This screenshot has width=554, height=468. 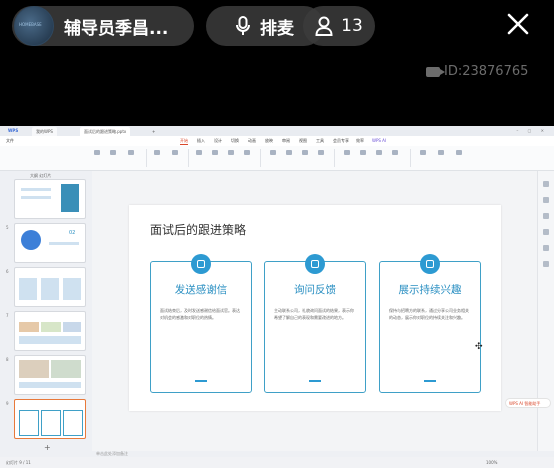 I want to click on host-avatar: HOMEBASE, so click(x=34, y=26).